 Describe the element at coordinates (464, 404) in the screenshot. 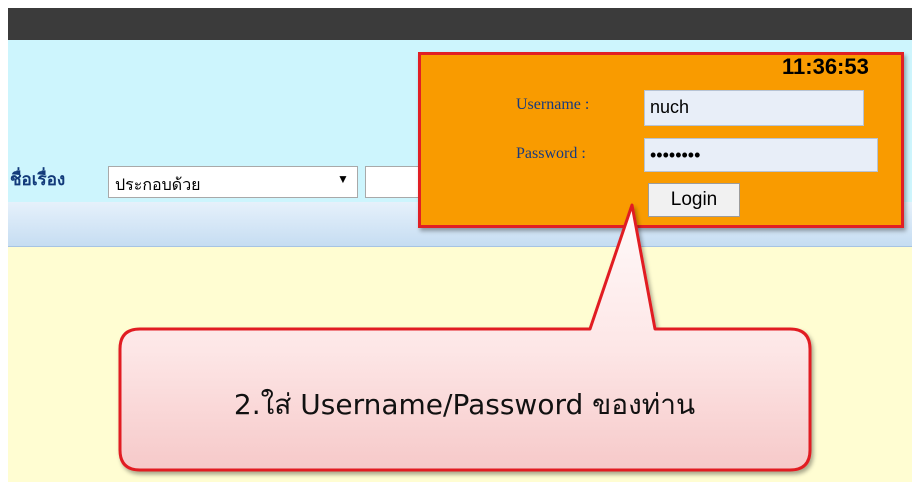

I see `callout-text: 2.ใส่ Username/Password ของท่าน` at that location.